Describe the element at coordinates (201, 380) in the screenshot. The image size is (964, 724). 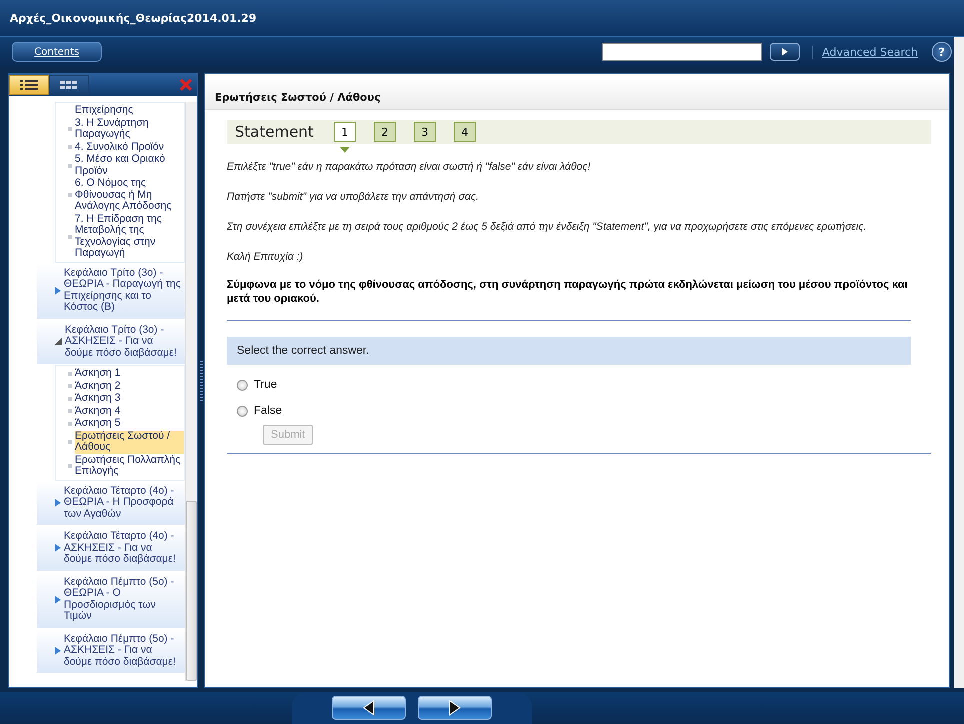
I see `splitter-grip` at that location.